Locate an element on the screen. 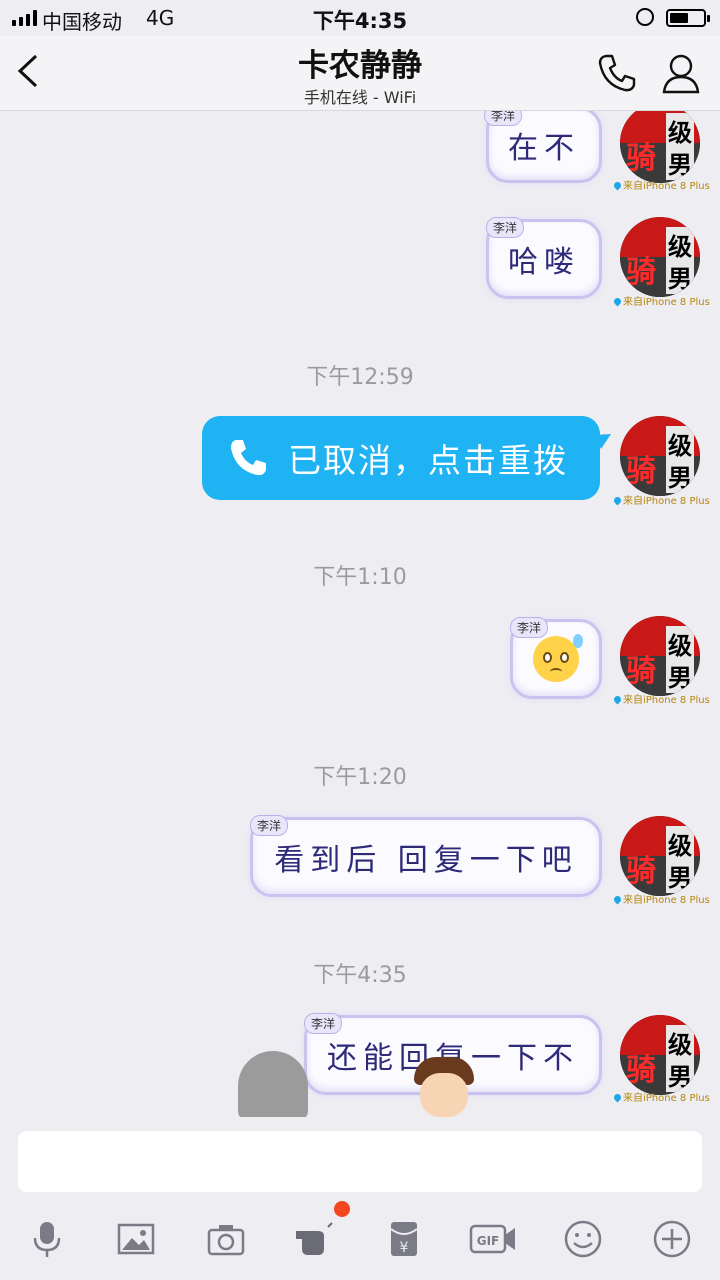 This screenshot has height=1280, width=720. message-bubble: 看到后 回复一下吧 is located at coordinates (426, 857).